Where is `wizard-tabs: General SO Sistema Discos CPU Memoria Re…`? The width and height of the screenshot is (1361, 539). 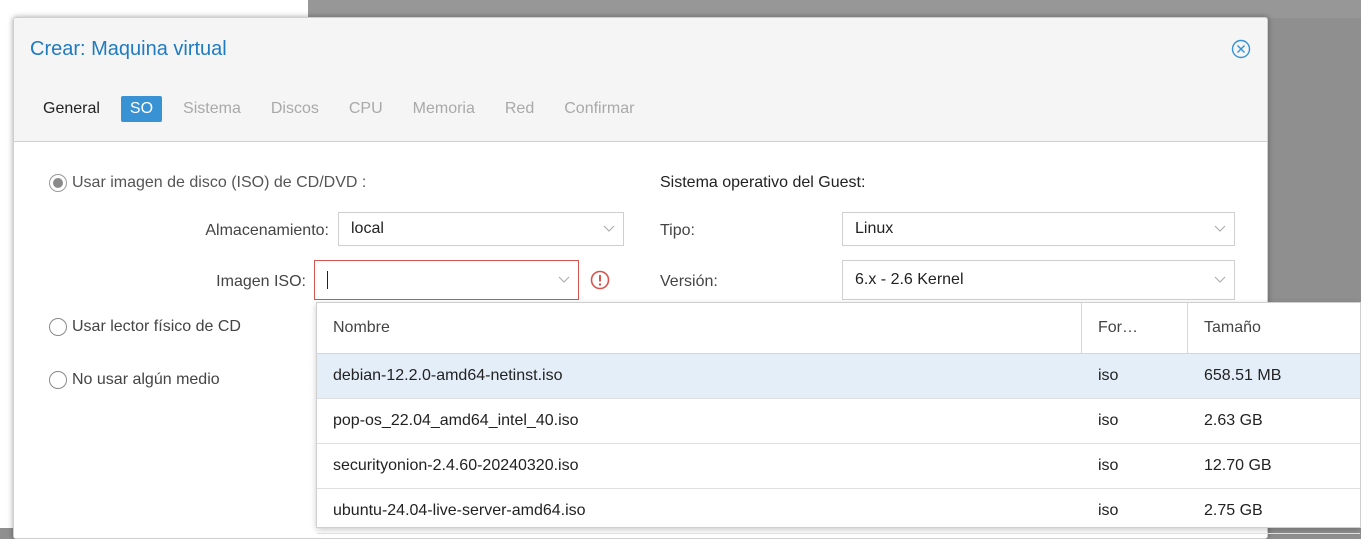 wizard-tabs: General SO Sistema Discos CPU Memoria Re… is located at coordinates (344, 109).